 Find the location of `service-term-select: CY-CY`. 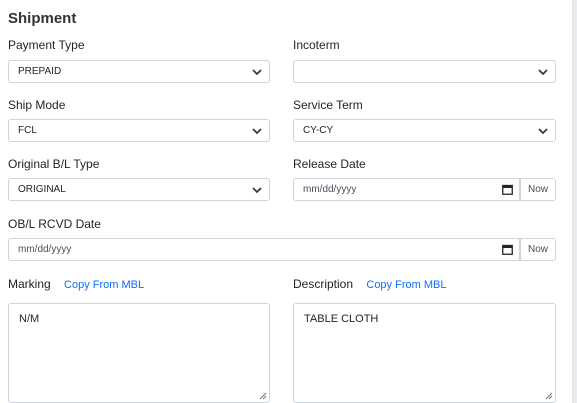

service-term-select: CY-CY is located at coordinates (424, 130).